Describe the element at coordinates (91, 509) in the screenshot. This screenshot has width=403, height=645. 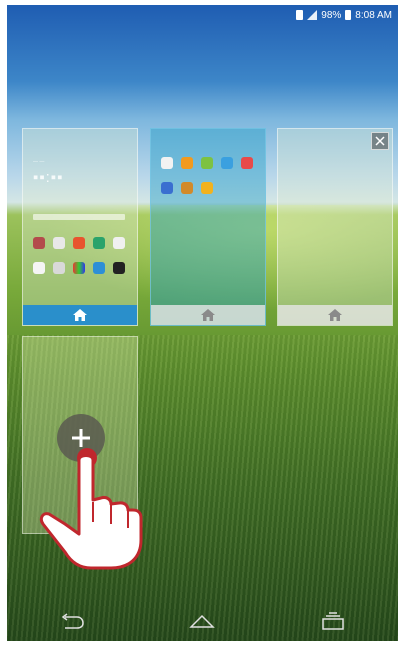
I see `hand-pointer-icon` at that location.